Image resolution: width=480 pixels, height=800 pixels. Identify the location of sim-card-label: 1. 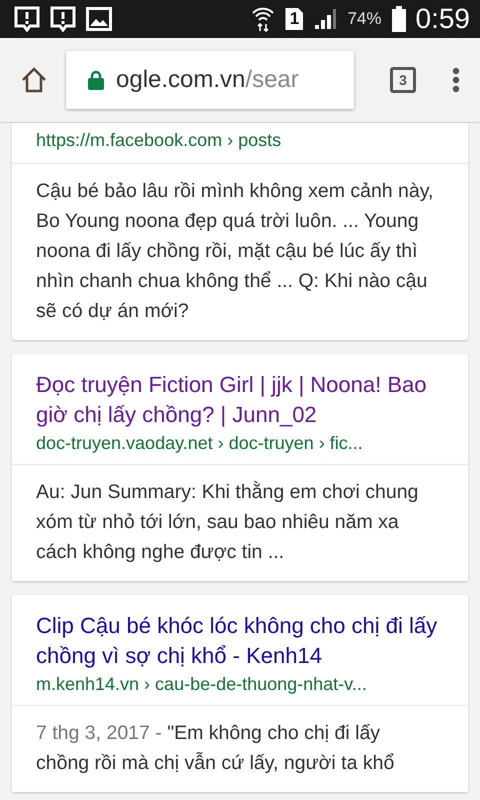
(294, 19).